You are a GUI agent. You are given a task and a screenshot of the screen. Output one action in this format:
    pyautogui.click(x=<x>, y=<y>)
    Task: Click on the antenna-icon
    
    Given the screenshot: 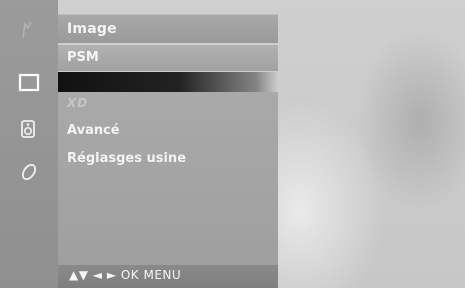 What is the action you would take?
    pyautogui.click(x=29, y=29)
    